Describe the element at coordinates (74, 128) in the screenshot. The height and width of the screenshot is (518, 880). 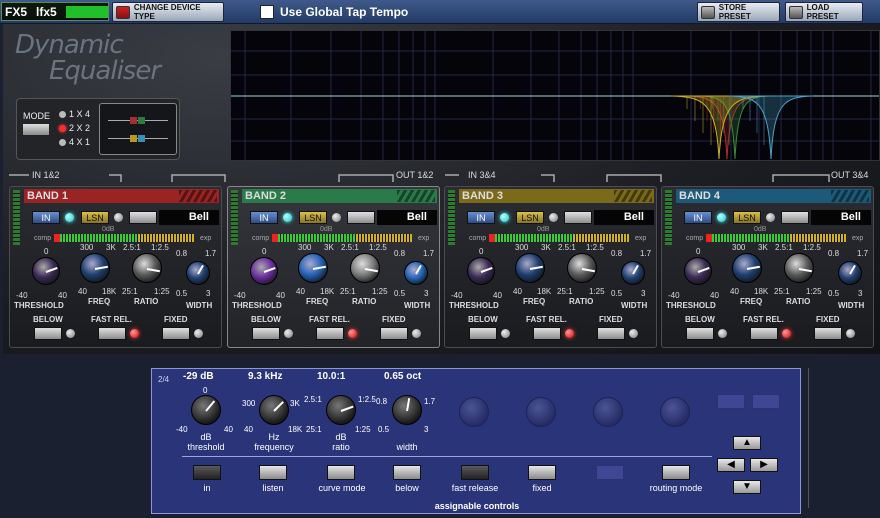
I see `mode-option-2x2: 2 X 2` at that location.